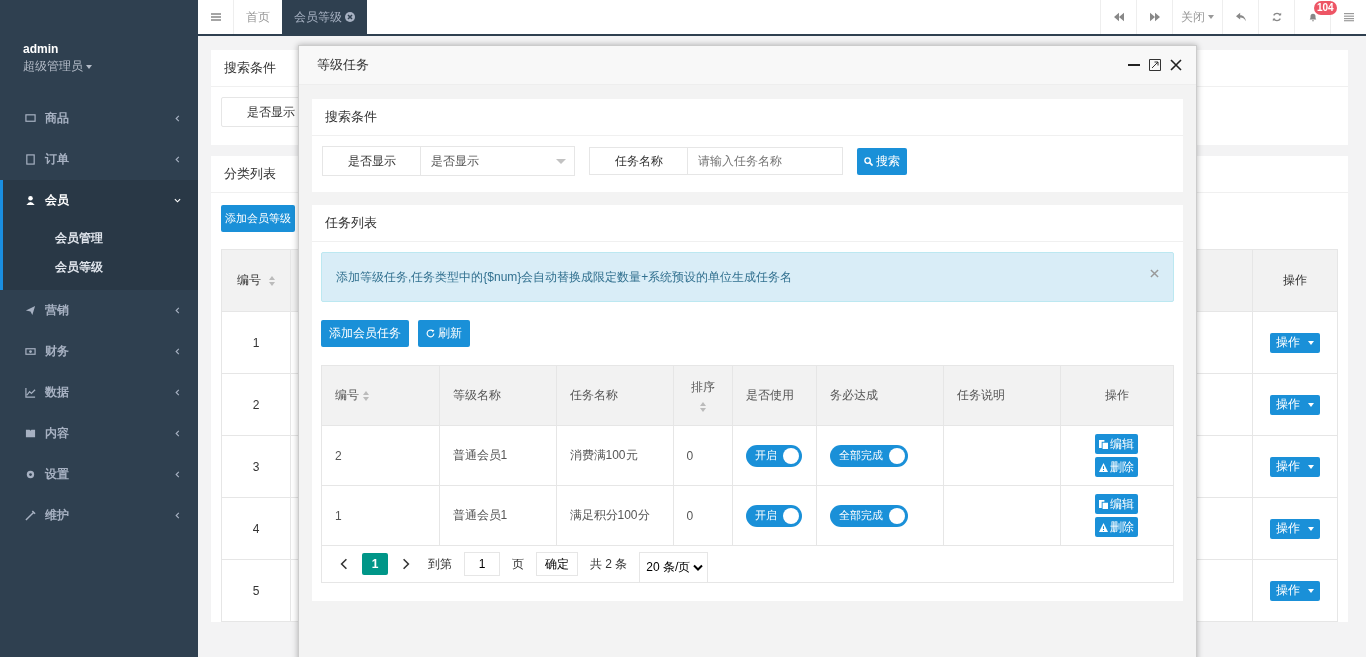 The image size is (1366, 657). What do you see at coordinates (448, 161) in the screenshot?
I see `visibility-select: 是否显示 是否显示` at bounding box center [448, 161].